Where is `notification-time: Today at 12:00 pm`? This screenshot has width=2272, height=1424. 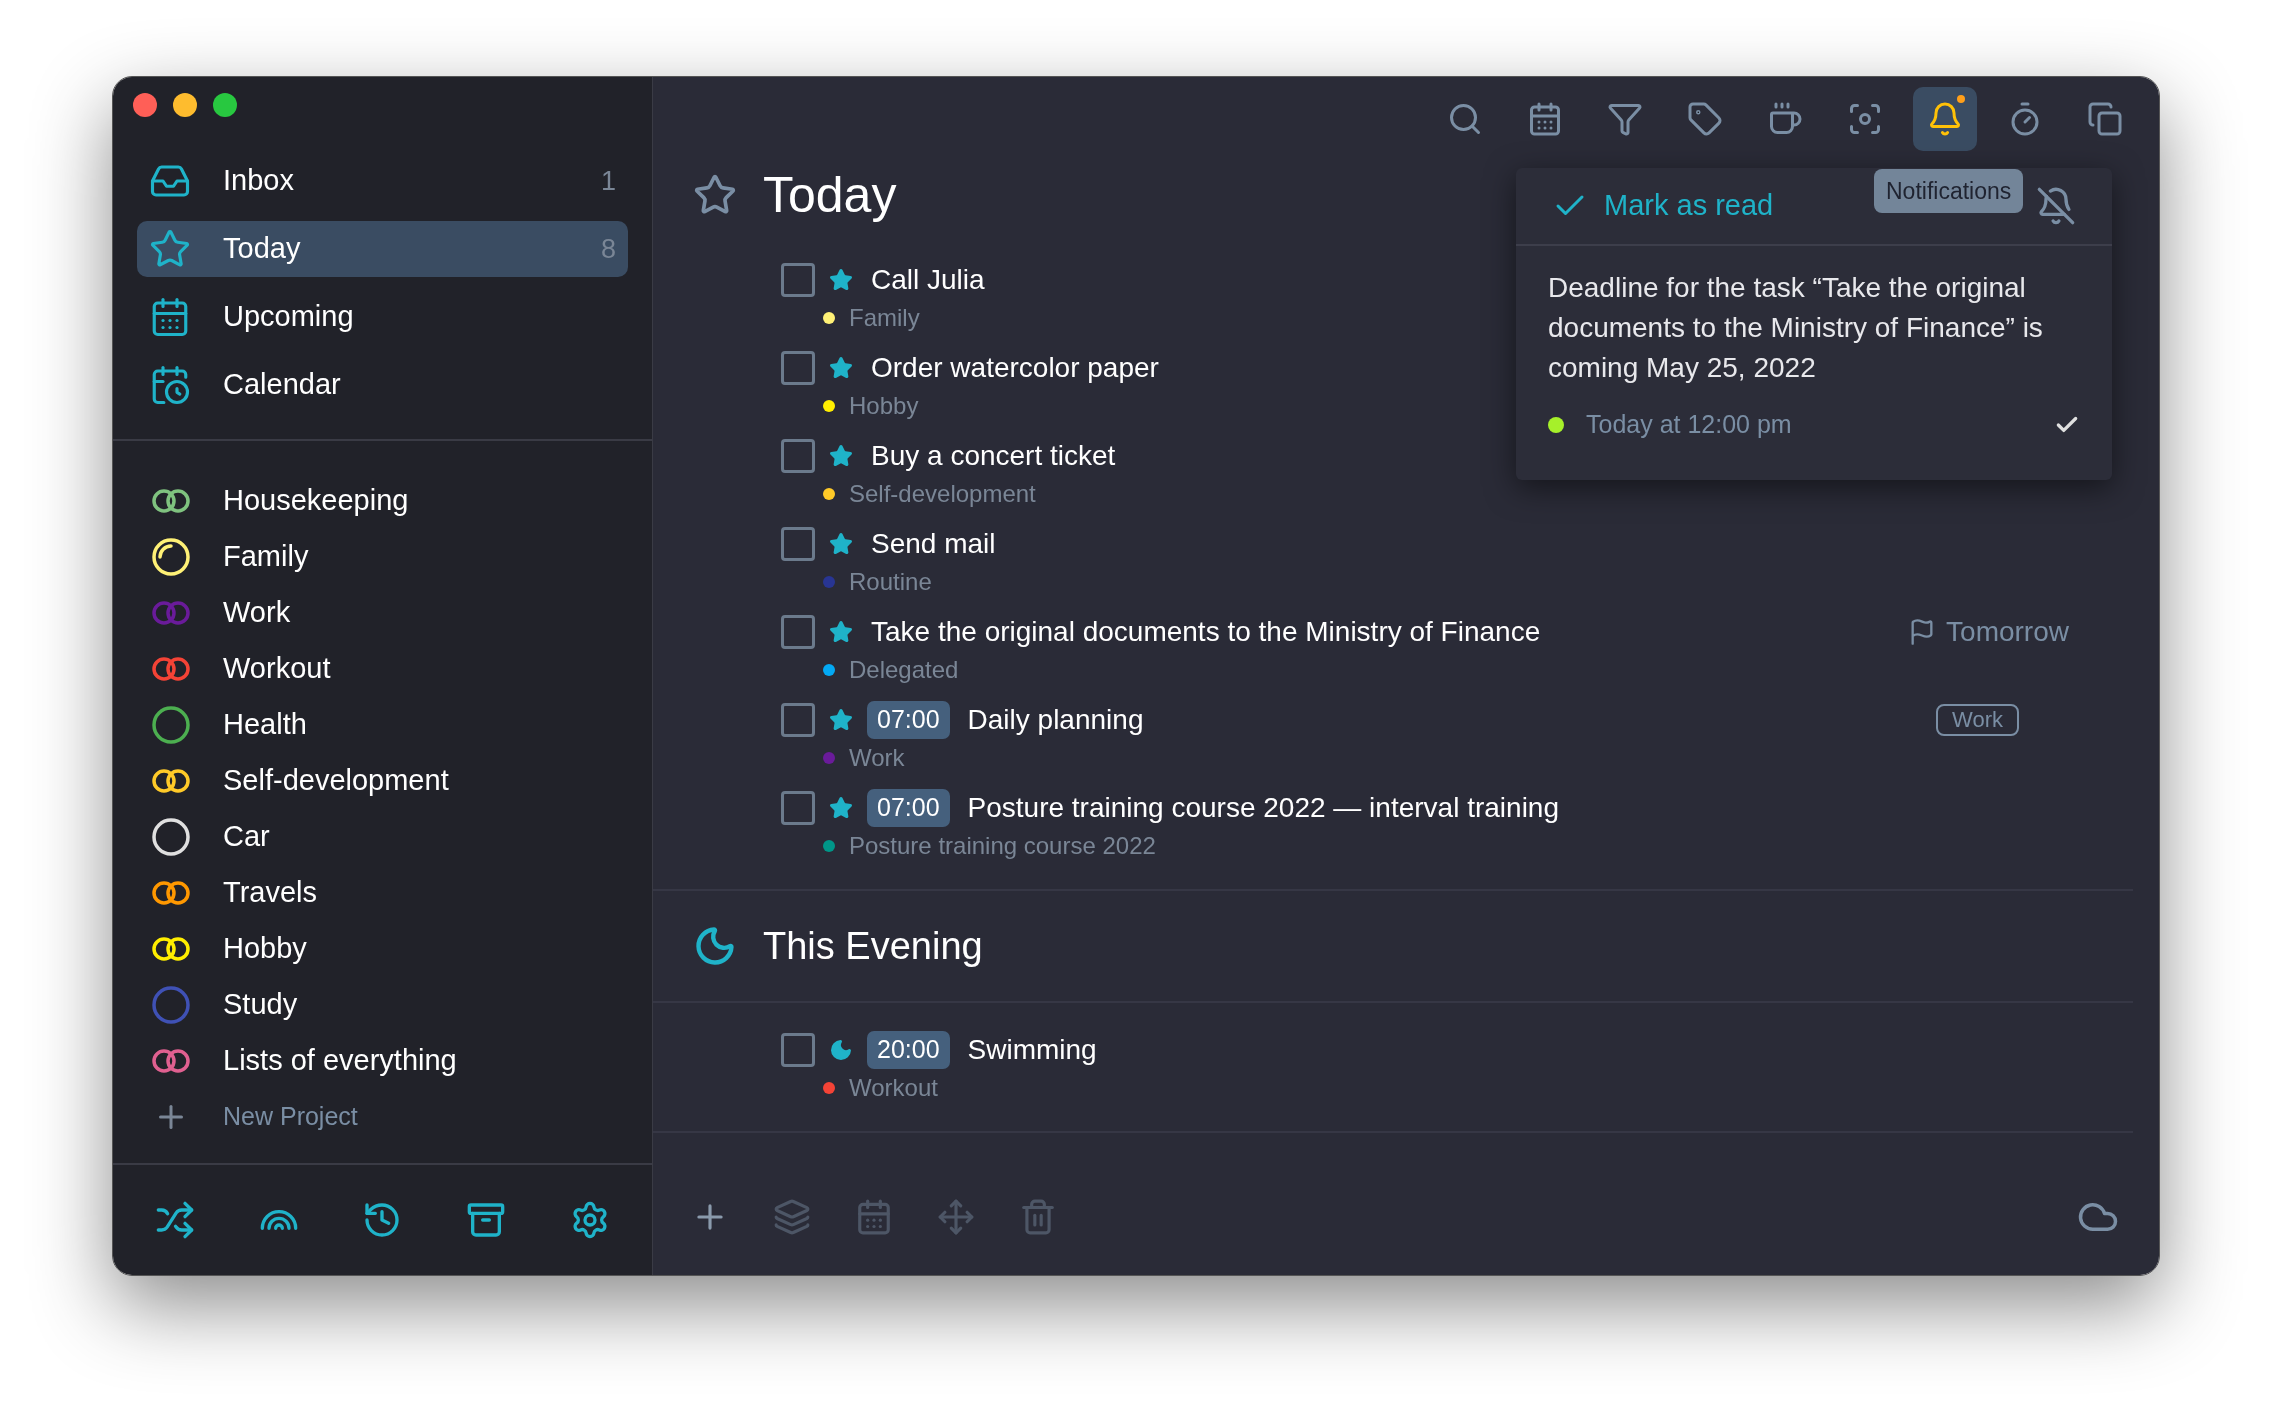 notification-time: Today at 12:00 pm is located at coordinates (1689, 424).